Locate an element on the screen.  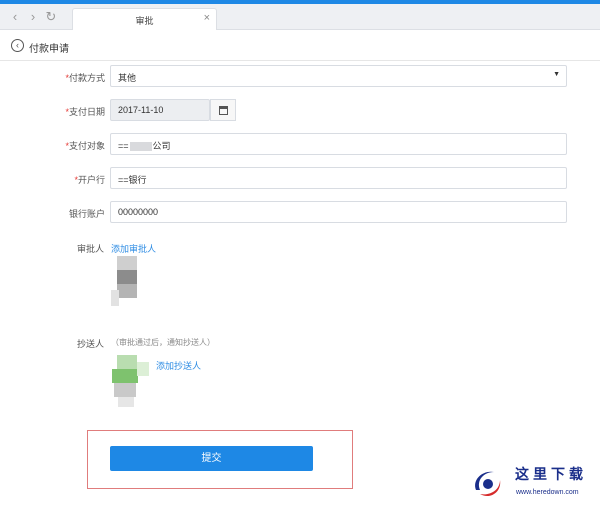
account-field: 00000000 is located at coordinates (338, 212).